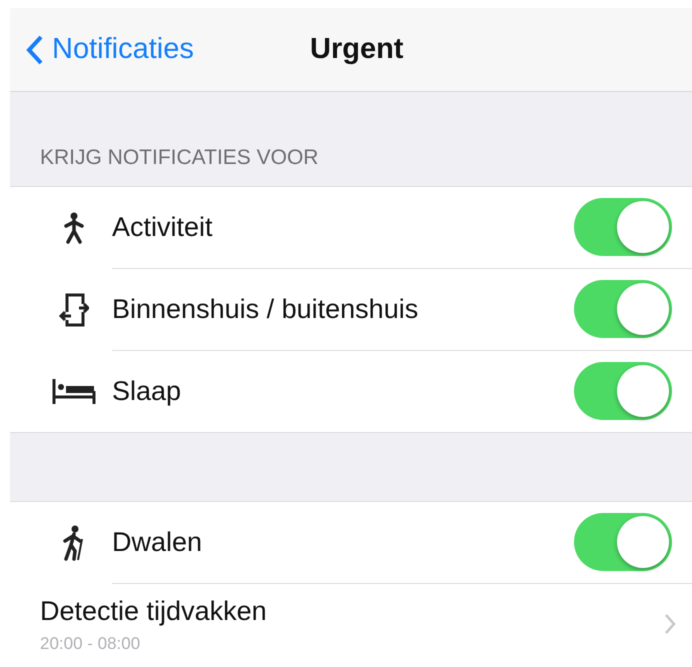 This screenshot has height=667, width=692. What do you see at coordinates (163, 227) in the screenshot?
I see `setting-label: Activiteit` at bounding box center [163, 227].